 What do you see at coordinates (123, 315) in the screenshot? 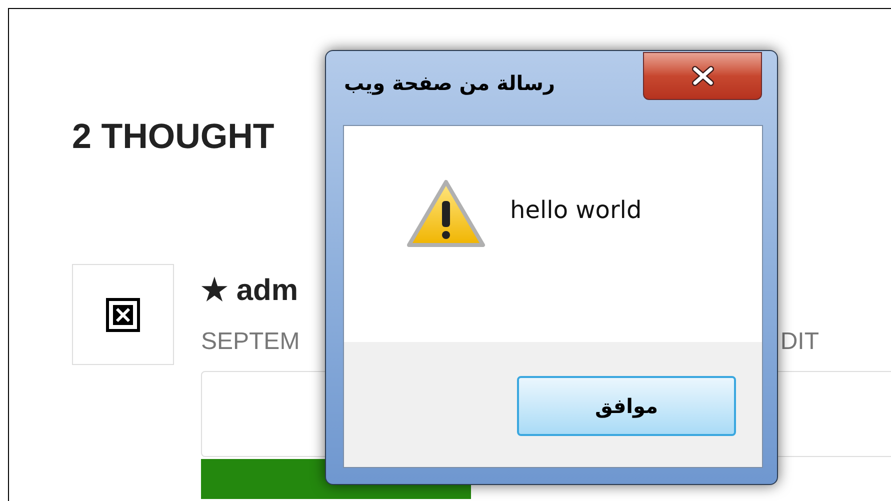
I see `broken-image-icon` at bounding box center [123, 315].